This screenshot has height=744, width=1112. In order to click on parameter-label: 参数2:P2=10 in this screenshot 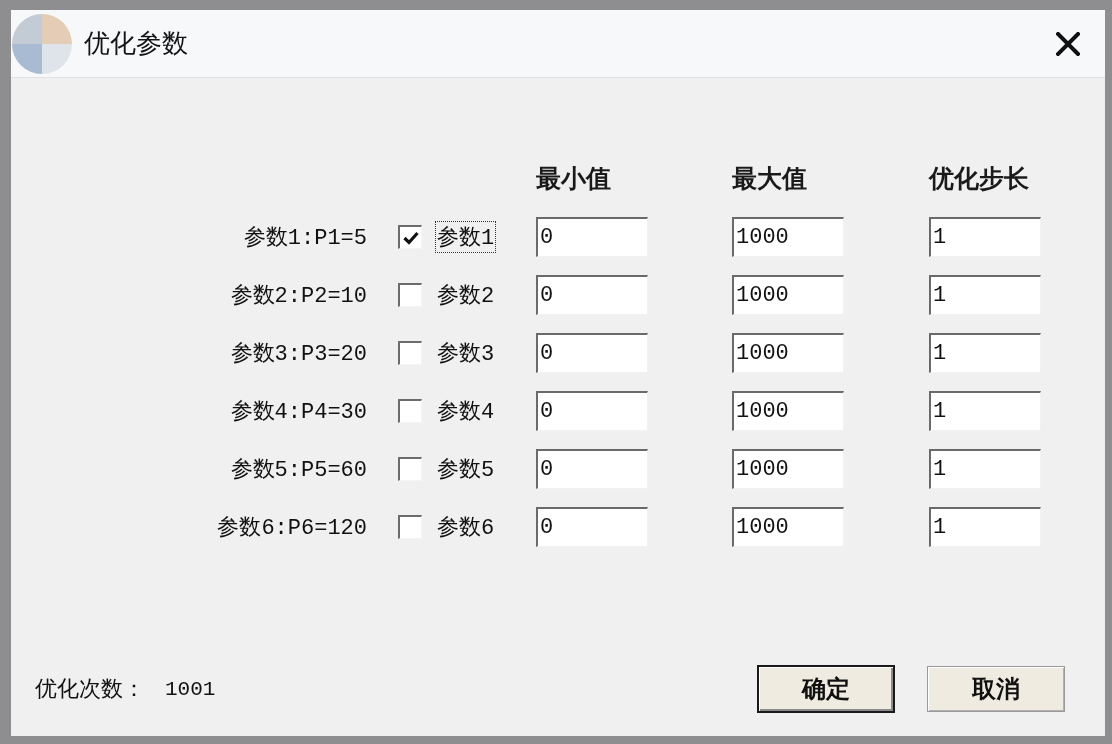, I will do `click(298, 296)`.